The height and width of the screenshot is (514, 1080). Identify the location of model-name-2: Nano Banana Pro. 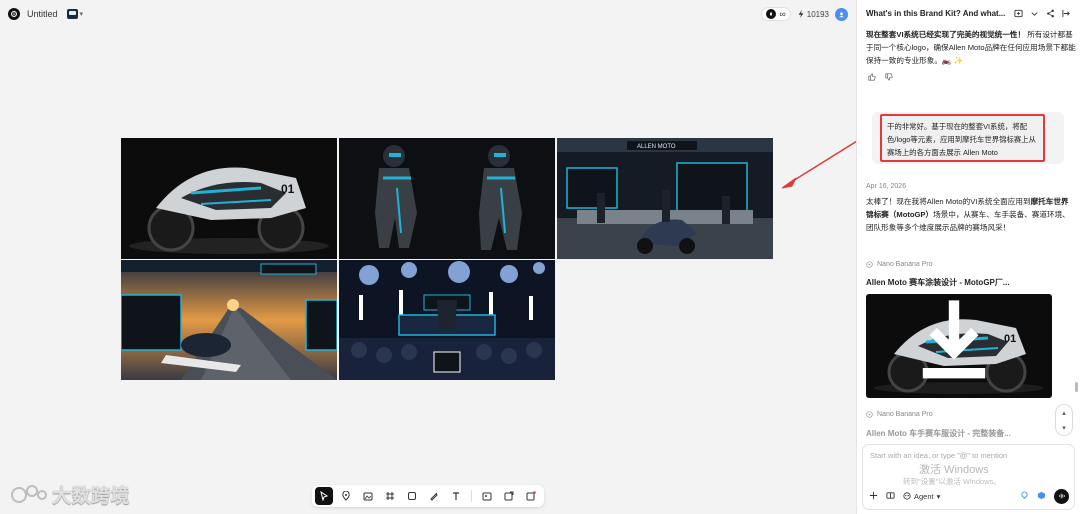
(905, 414).